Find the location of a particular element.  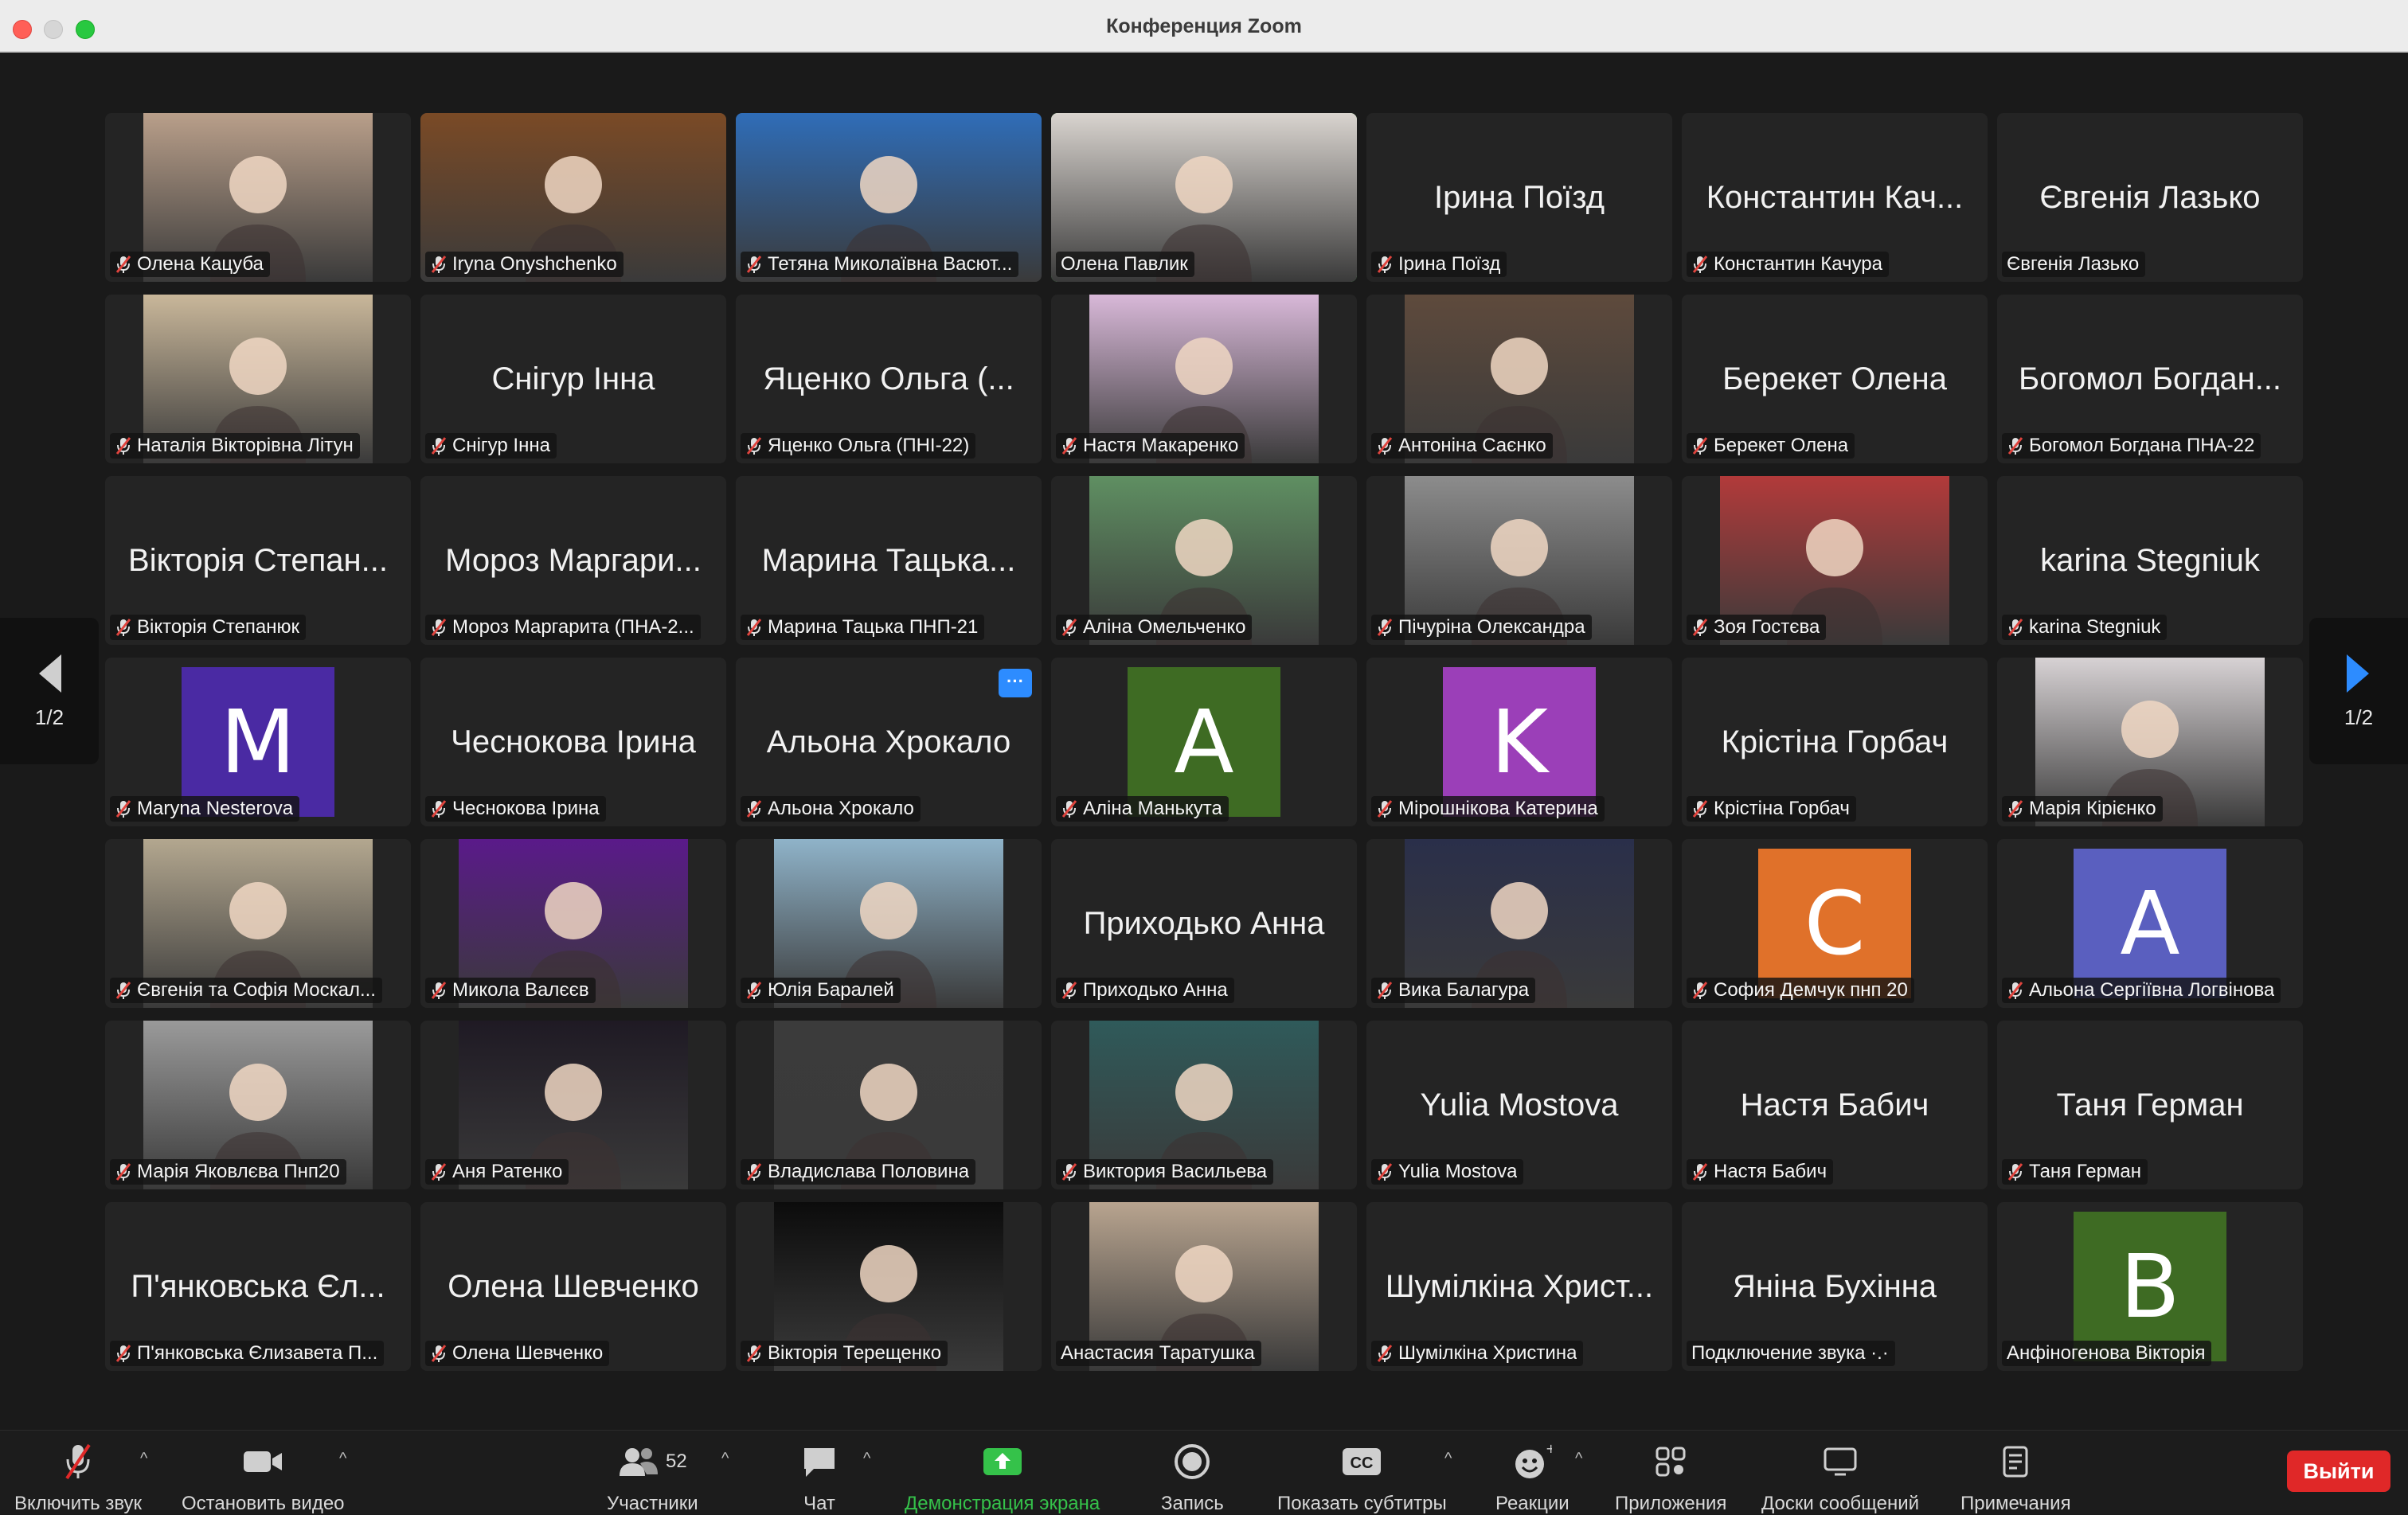

participant-tile: Таня Герман Таня Герман is located at coordinates (2150, 1105).